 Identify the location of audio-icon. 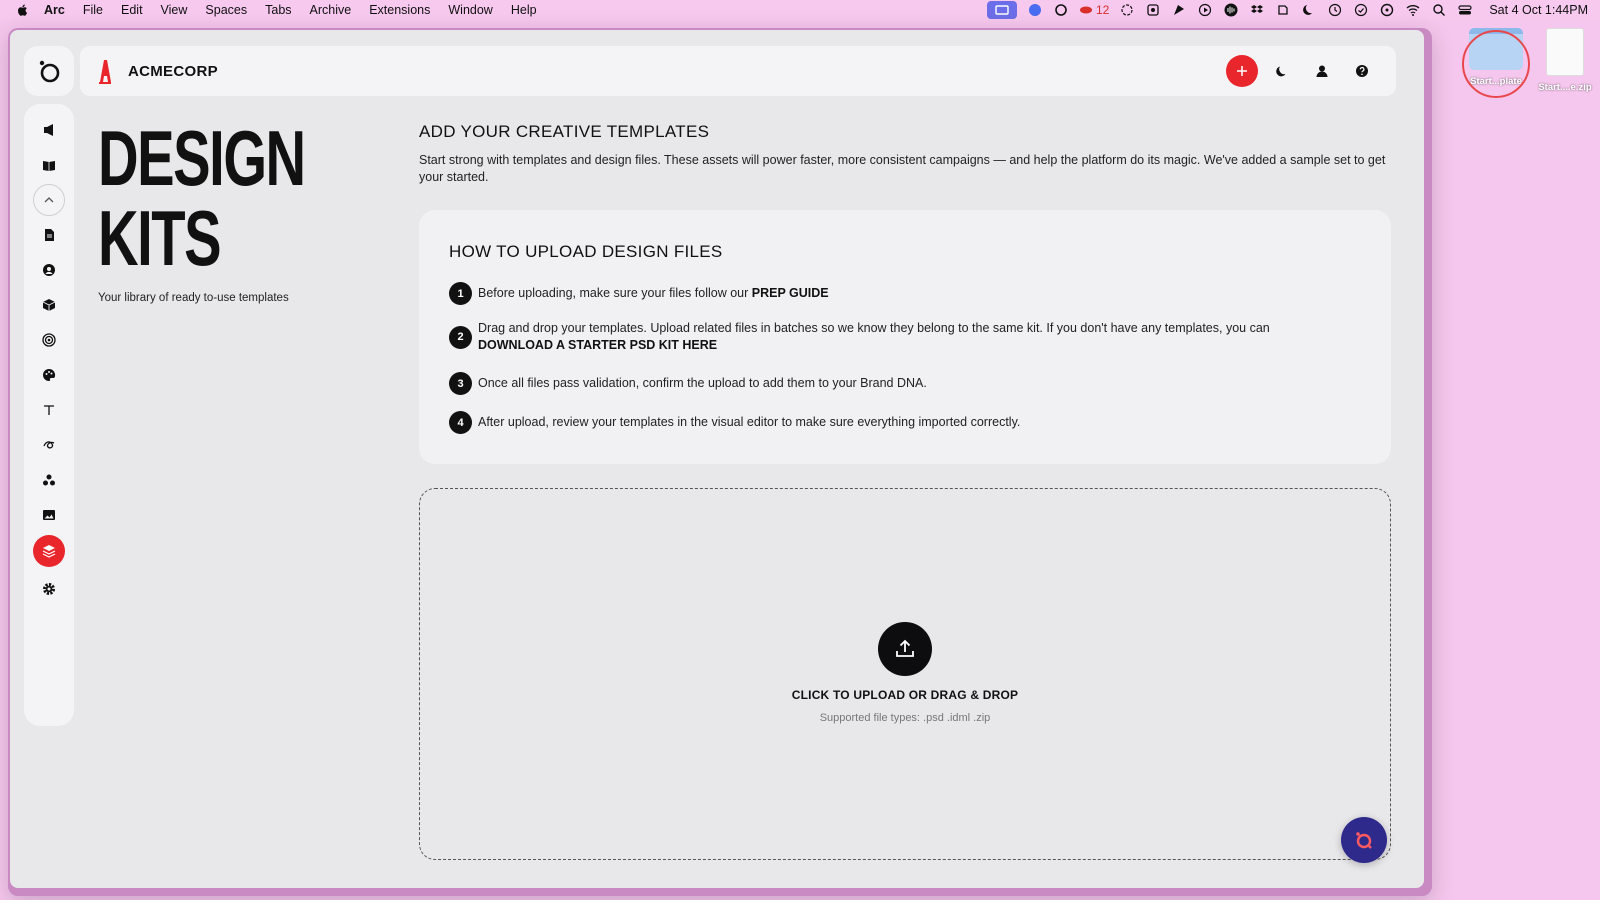
(1231, 10).